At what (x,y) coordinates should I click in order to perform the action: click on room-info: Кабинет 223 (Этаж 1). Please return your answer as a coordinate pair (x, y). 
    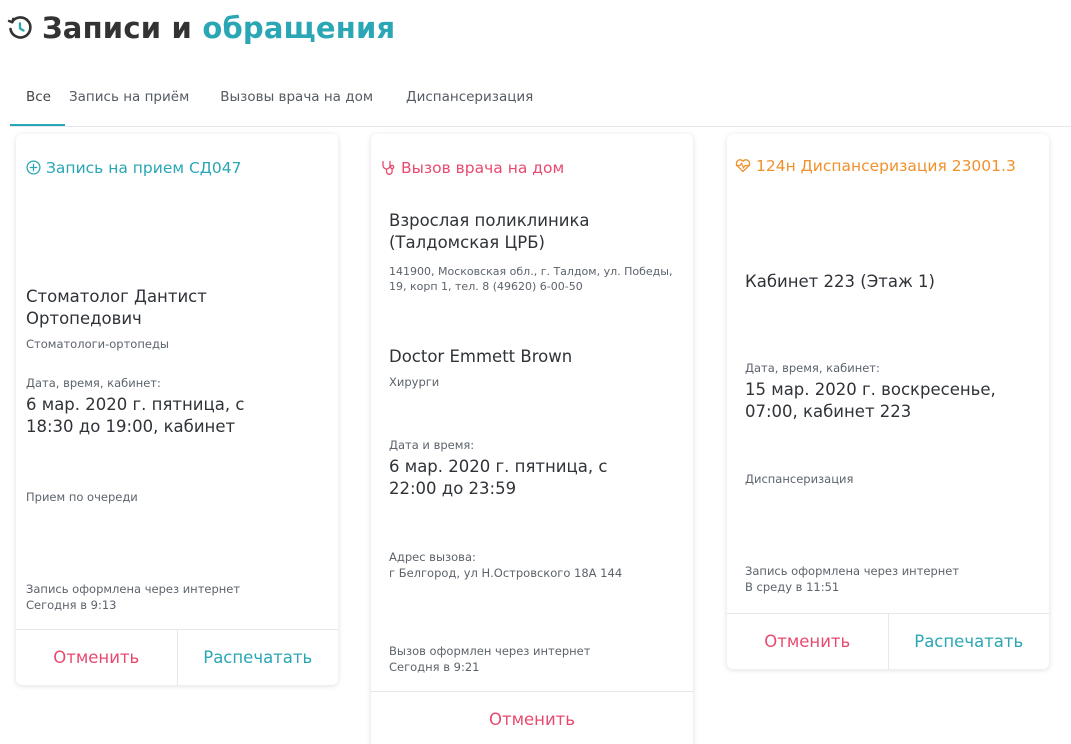
    Looking at the image, I should click on (840, 281).